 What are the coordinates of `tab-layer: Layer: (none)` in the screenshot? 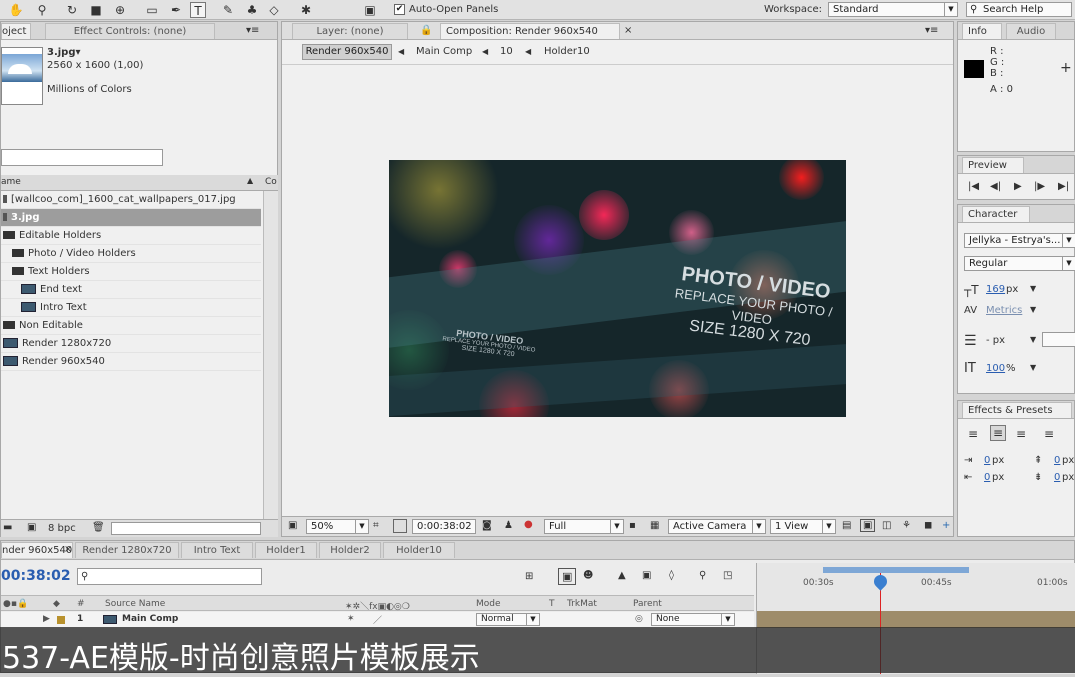 It's located at (350, 31).